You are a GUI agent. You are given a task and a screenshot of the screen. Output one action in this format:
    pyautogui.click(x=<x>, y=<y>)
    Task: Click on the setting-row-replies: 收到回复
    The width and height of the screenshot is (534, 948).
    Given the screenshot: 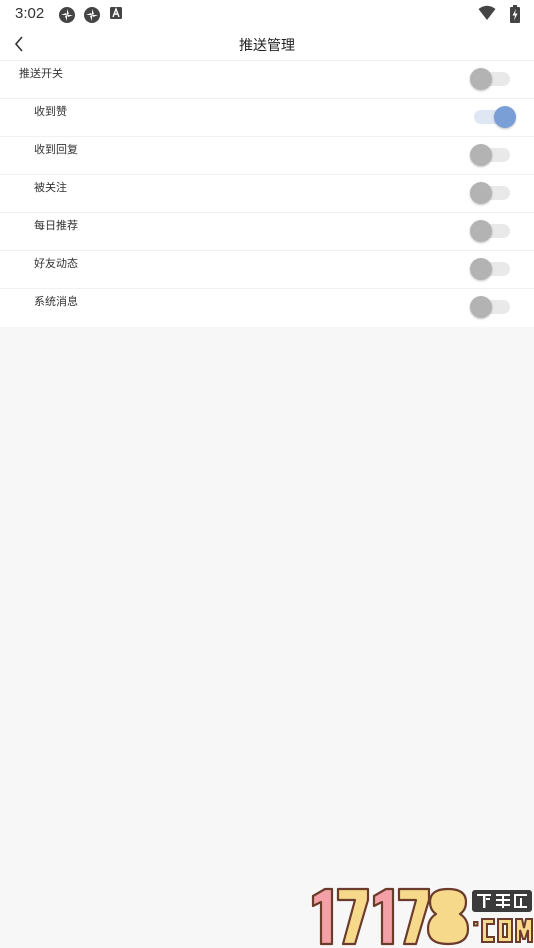 What is the action you would take?
    pyautogui.click(x=267, y=156)
    